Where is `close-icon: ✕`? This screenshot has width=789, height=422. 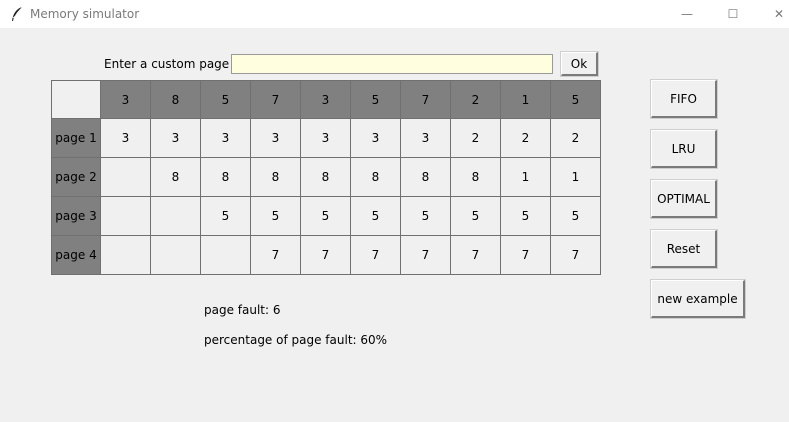 close-icon: ✕ is located at coordinates (779, 14).